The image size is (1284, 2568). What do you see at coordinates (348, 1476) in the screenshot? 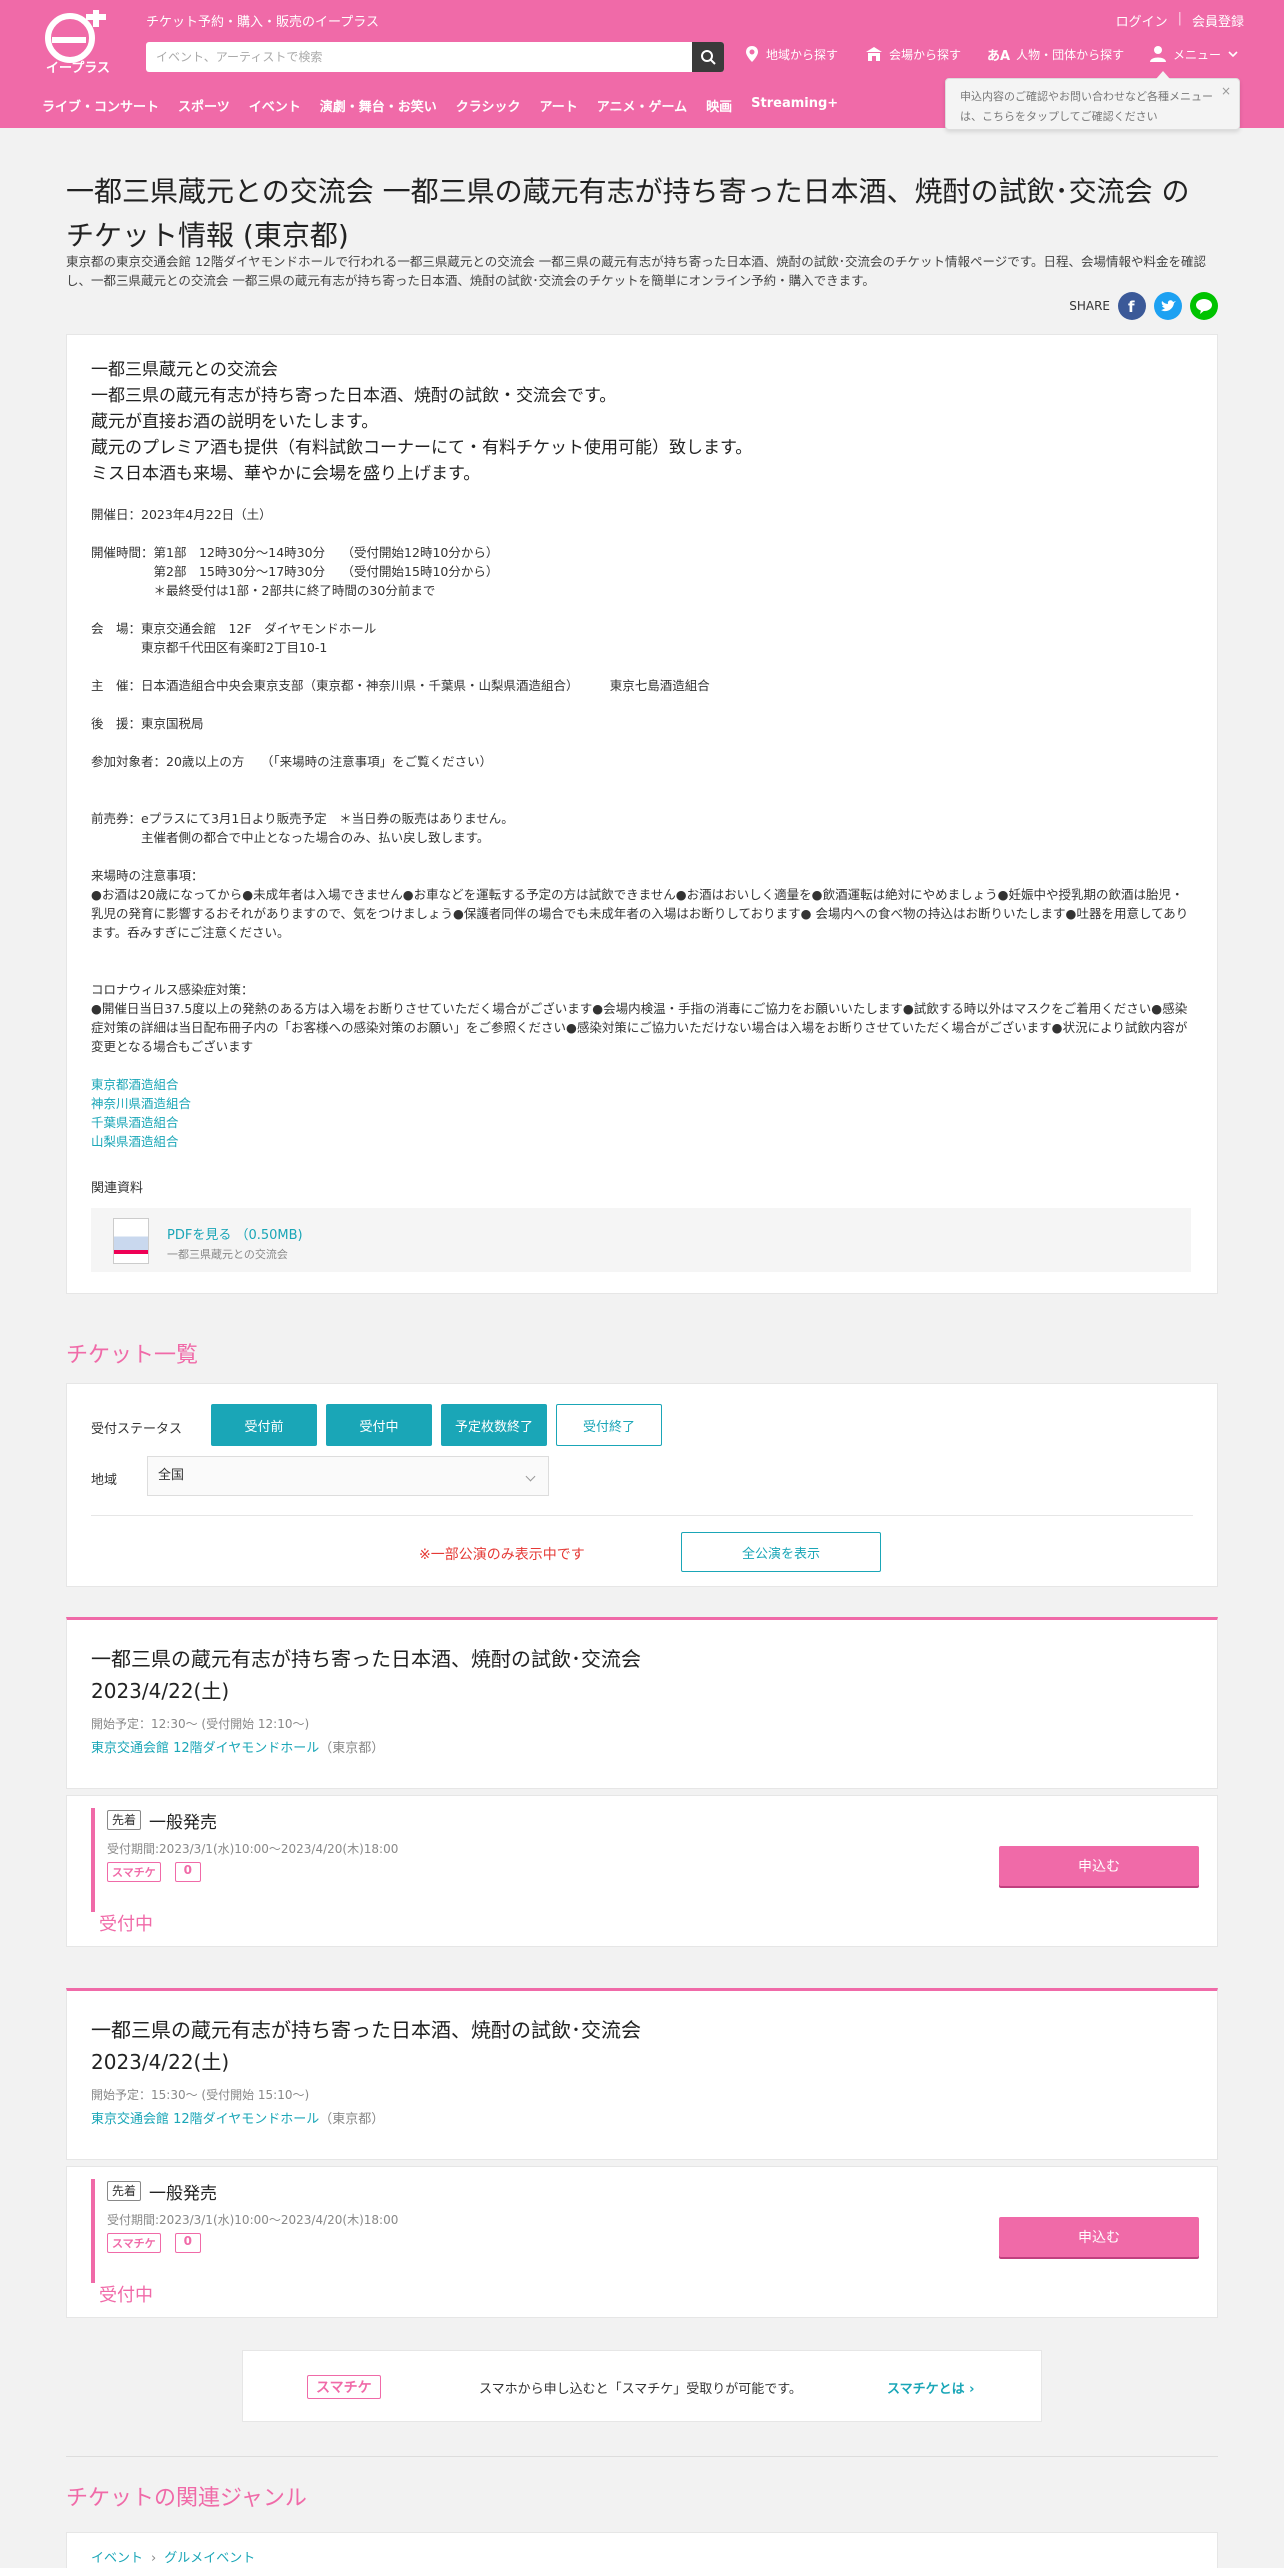
I see `area-select: 全国` at bounding box center [348, 1476].